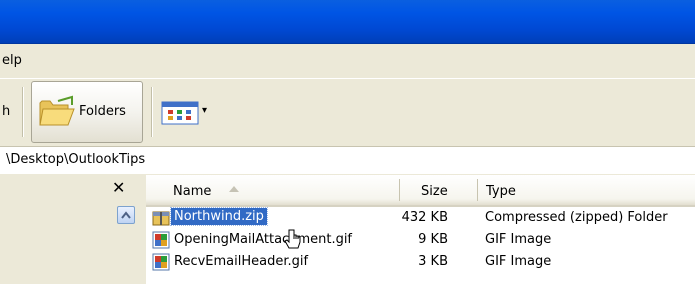  Describe the element at coordinates (219, 216) in the screenshot. I see `file-name: Northwind.zip` at that location.